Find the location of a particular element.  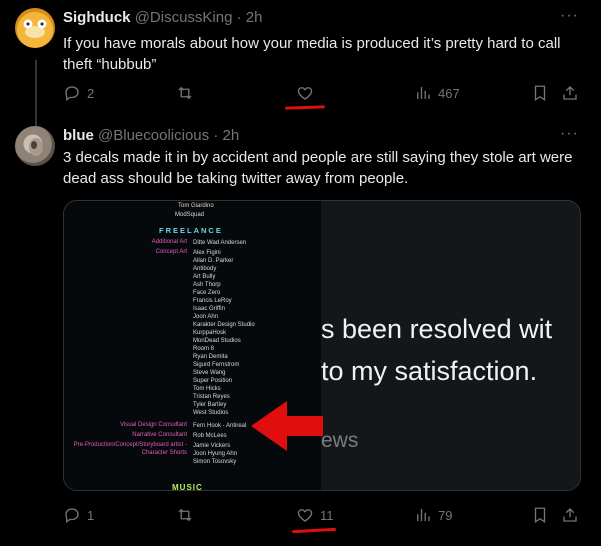

blue-avatar-image is located at coordinates (36, 147).